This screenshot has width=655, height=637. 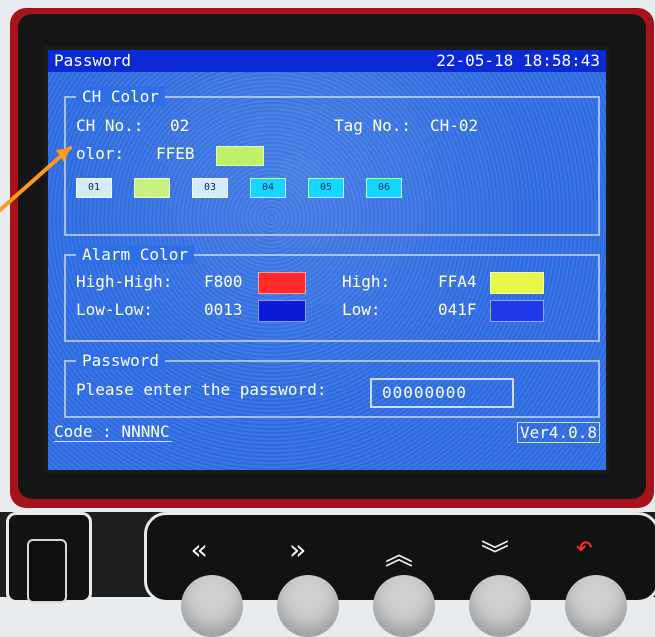 I want to click on side-slot, so click(x=47, y=571).